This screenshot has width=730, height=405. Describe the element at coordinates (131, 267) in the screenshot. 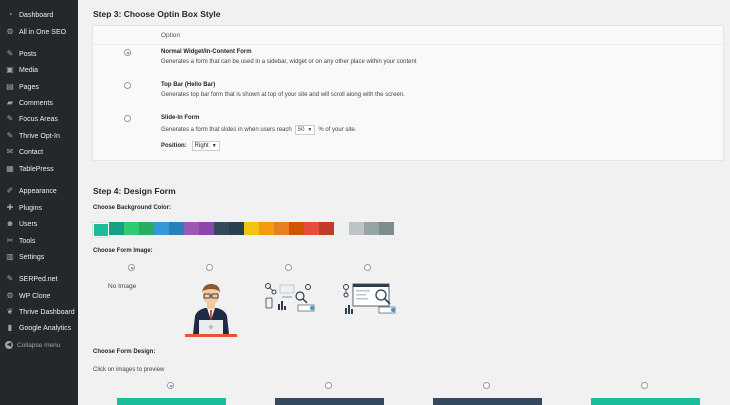

I see `radio-image-none` at that location.